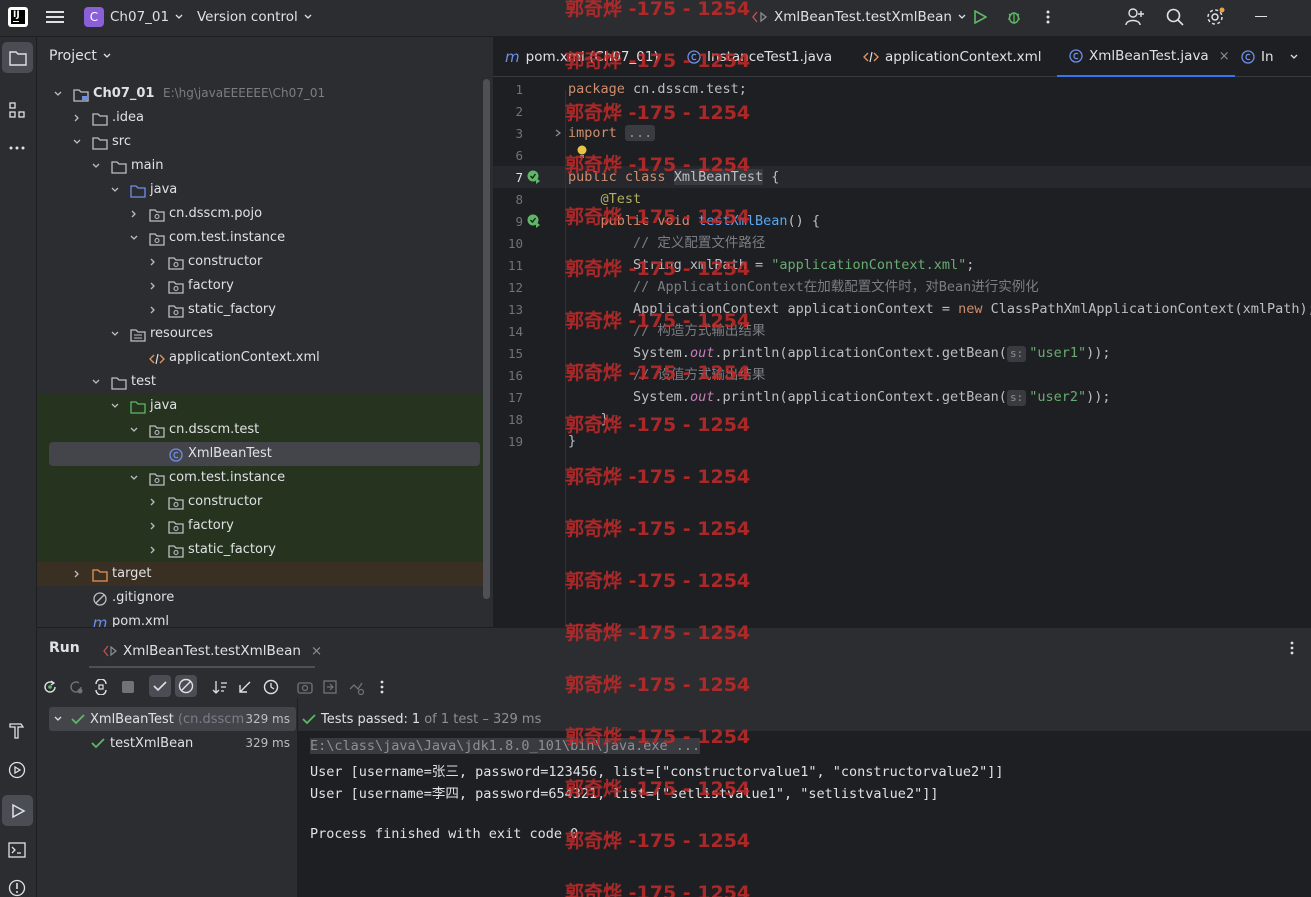 The height and width of the screenshot is (897, 1311). What do you see at coordinates (172, 743) in the screenshot?
I see `test-tree-method: testXmlBean 329 ms` at bounding box center [172, 743].